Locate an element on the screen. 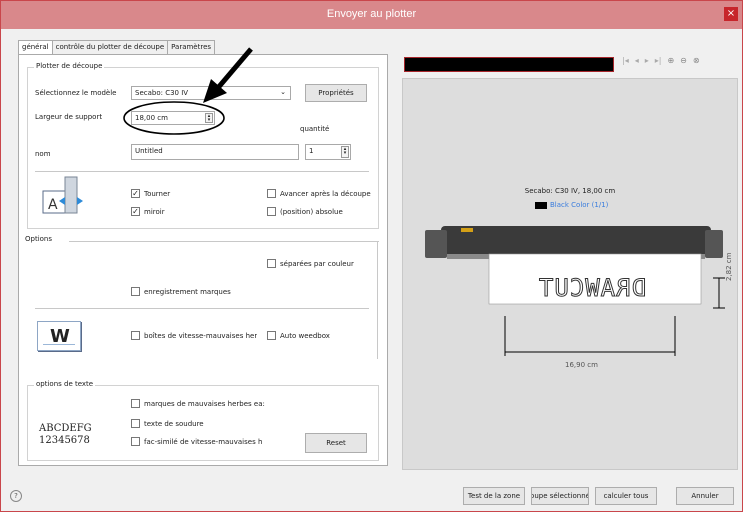 The width and height of the screenshot is (743, 512). facsimile-label: fac-similé de vitesse-mauvaises h is located at coordinates (203, 441).